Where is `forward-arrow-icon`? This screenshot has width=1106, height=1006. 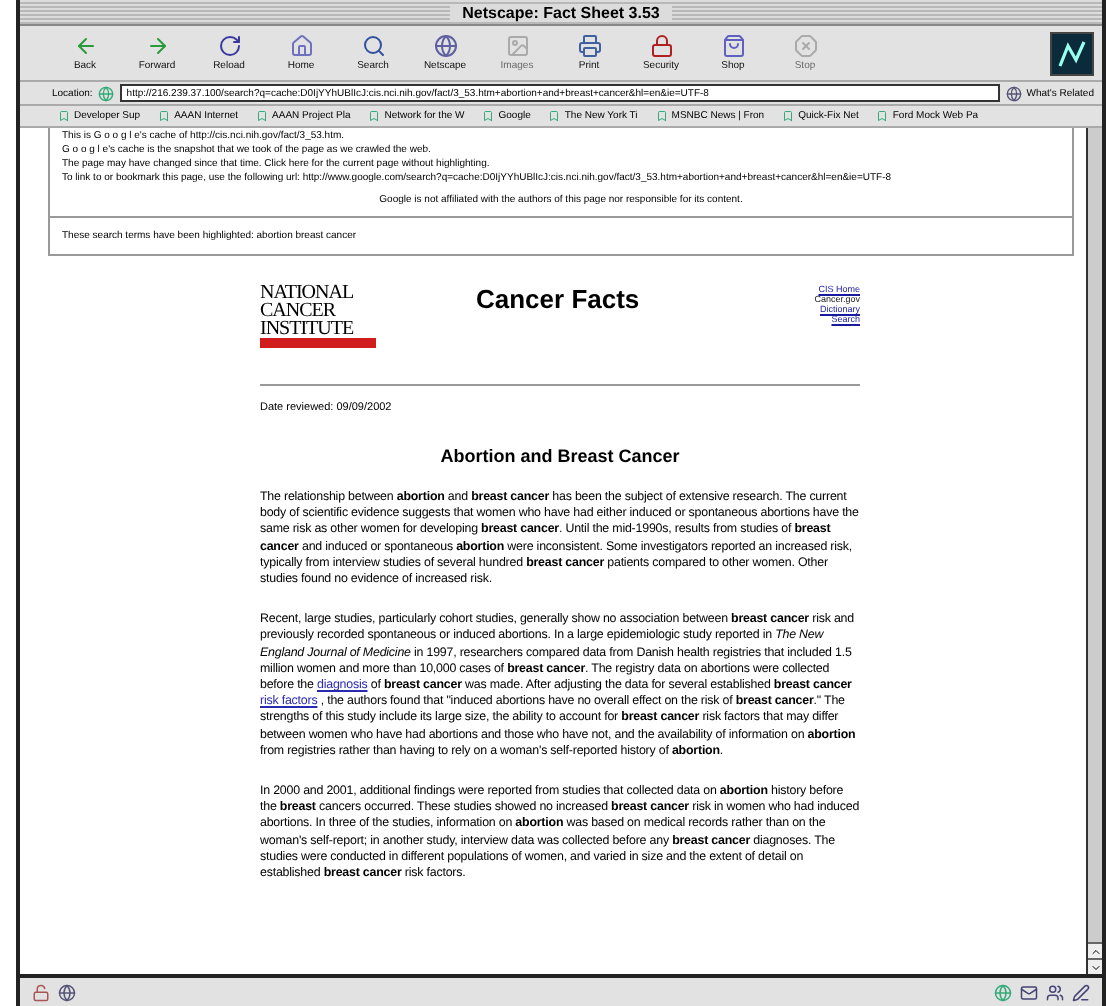 forward-arrow-icon is located at coordinates (157, 46).